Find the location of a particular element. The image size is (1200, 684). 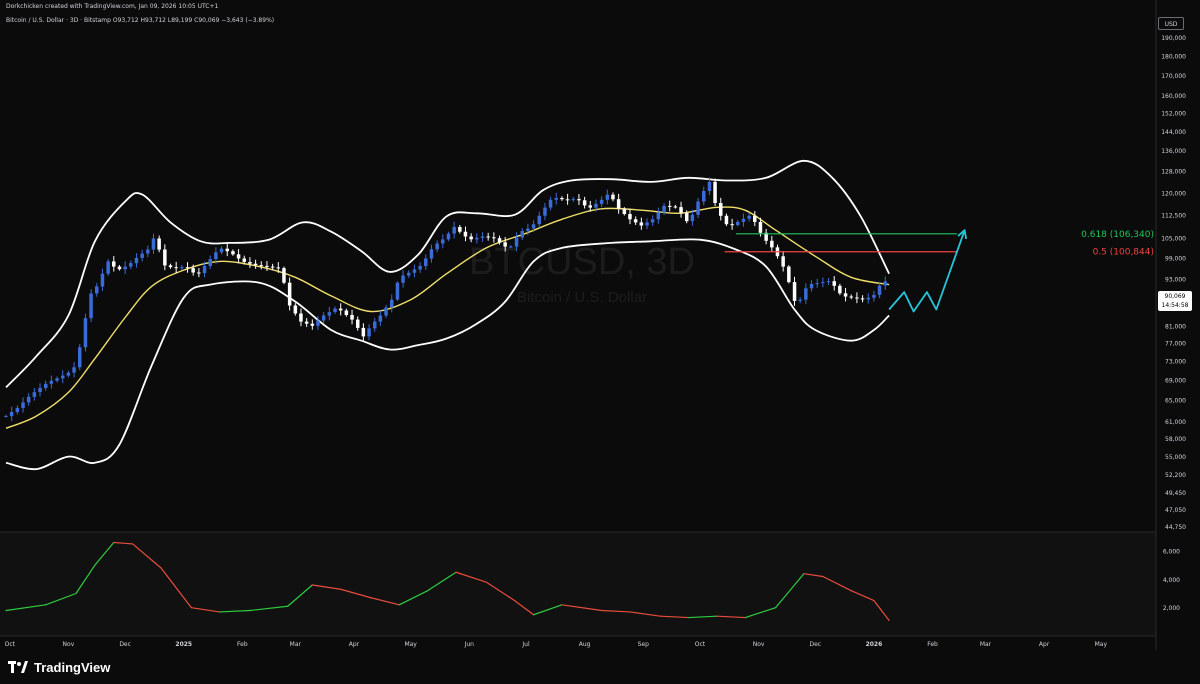

time-tick-label: Mar is located at coordinates (986, 644).